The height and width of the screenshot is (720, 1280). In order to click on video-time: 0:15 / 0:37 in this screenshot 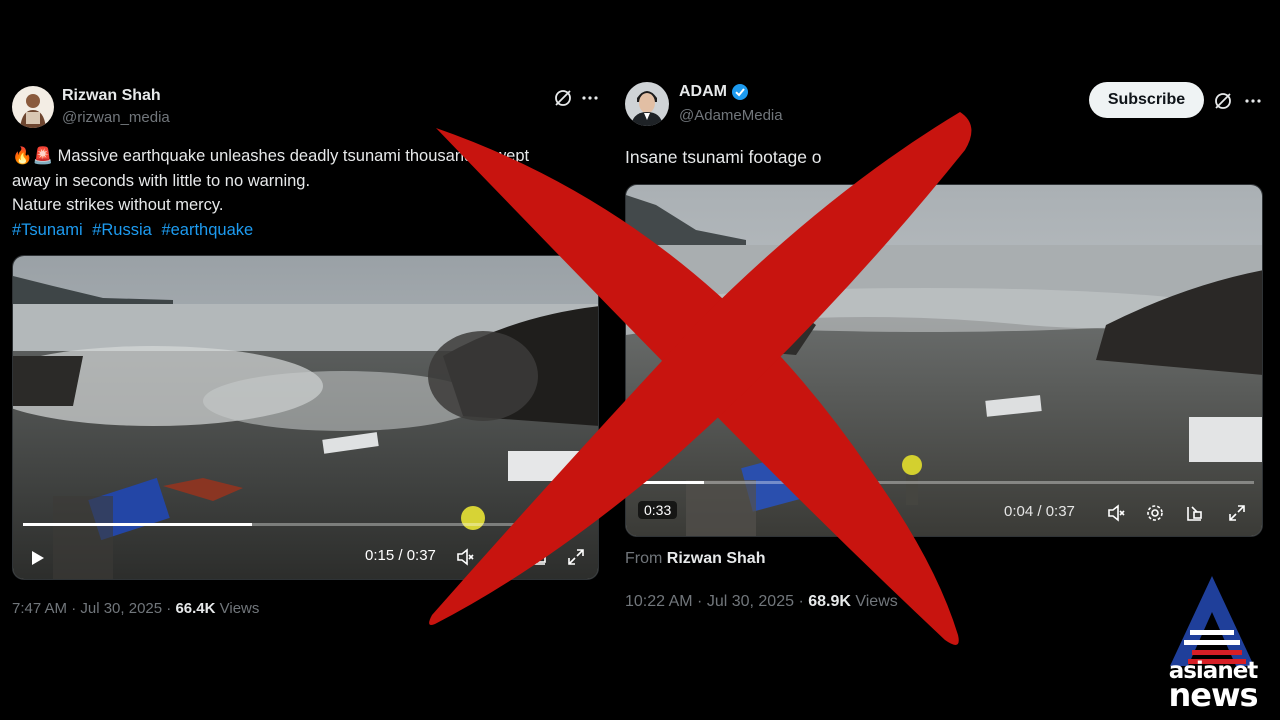, I will do `click(400, 555)`.